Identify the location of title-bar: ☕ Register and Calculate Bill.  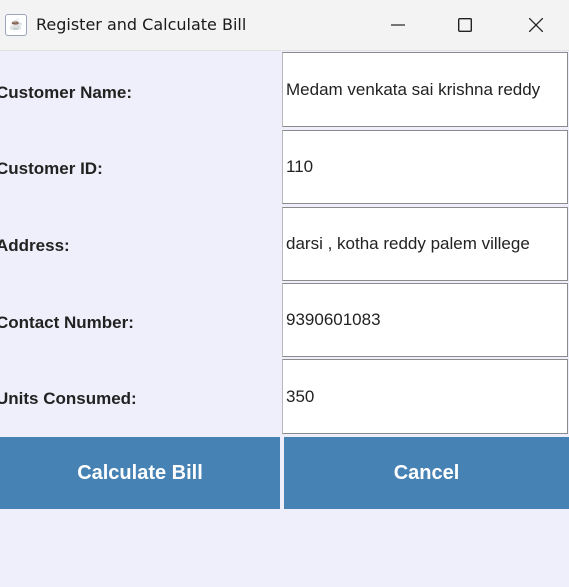
(284, 25).